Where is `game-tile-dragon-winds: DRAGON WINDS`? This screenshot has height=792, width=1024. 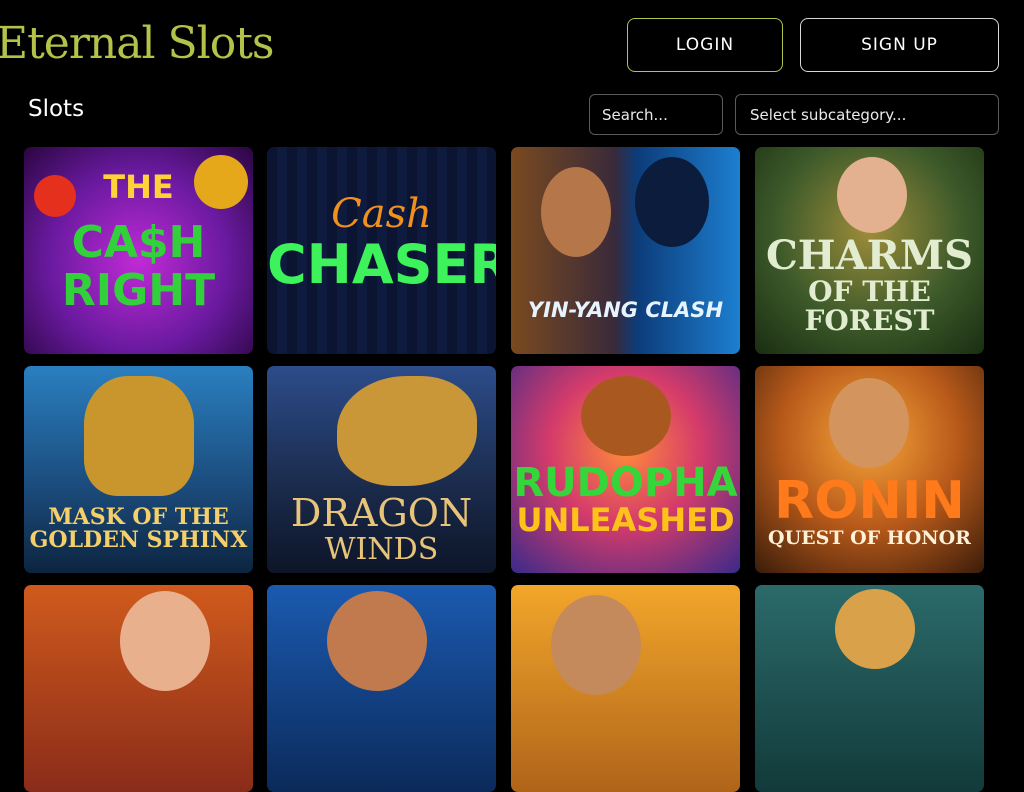
game-tile-dragon-winds: DRAGON WINDS is located at coordinates (381, 469).